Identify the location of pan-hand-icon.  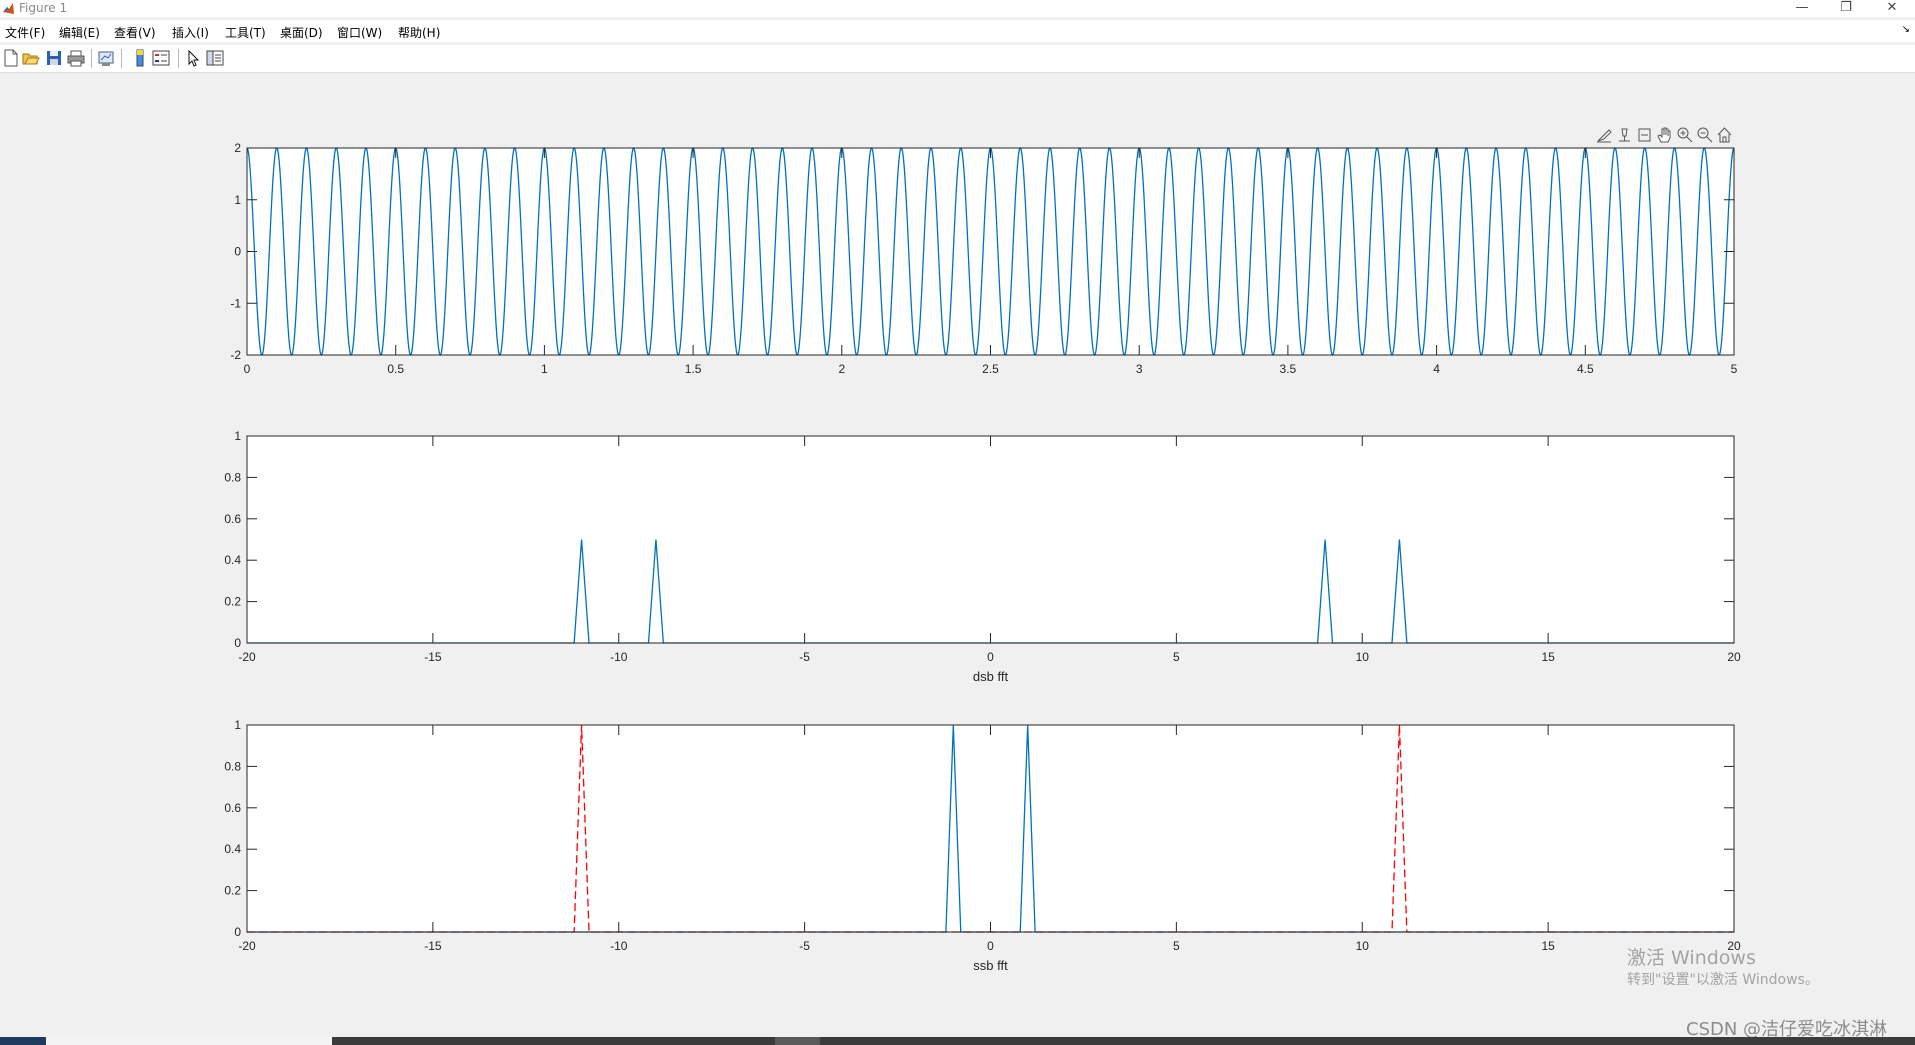
(1664, 135).